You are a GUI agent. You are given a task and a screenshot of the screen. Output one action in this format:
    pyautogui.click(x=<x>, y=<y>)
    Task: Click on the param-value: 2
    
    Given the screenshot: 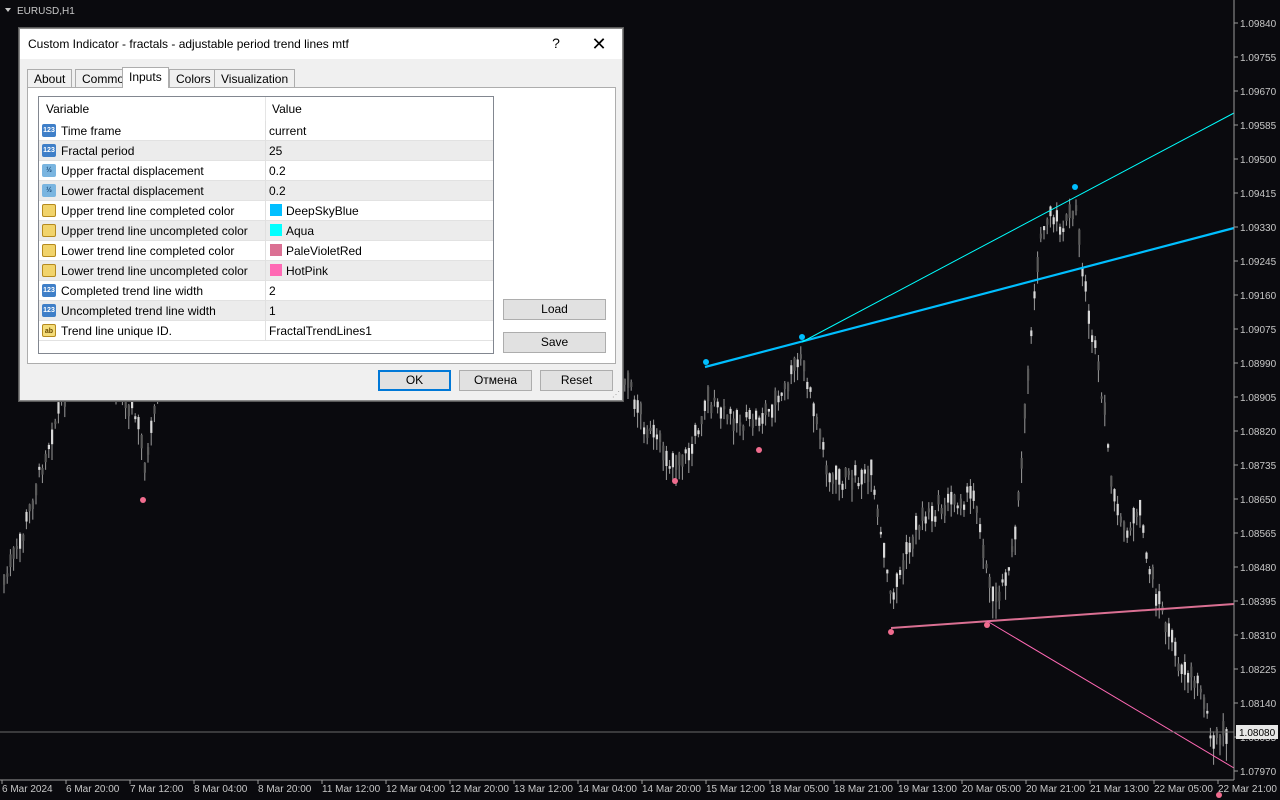 What is the action you would take?
    pyautogui.click(x=272, y=291)
    